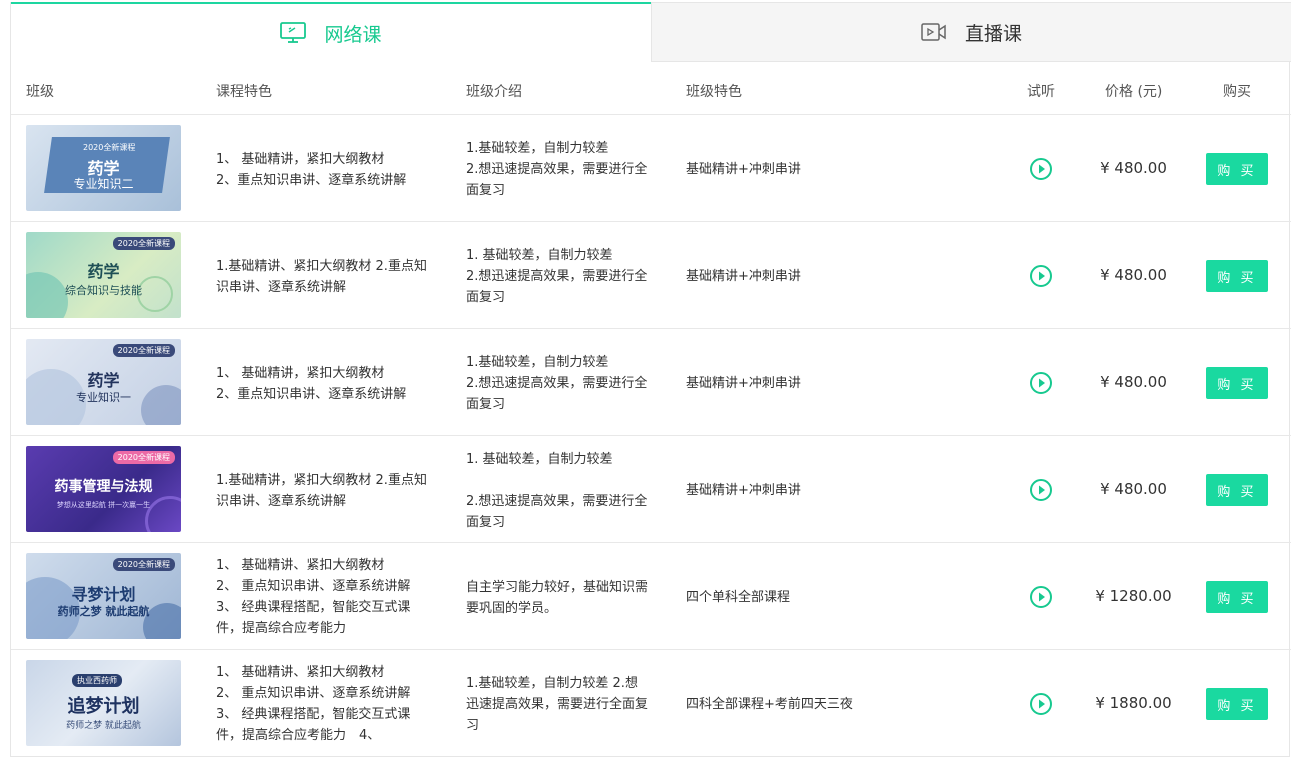  I want to click on class-feature-text: 四科全部课程+考前四天三夜, so click(769, 704).